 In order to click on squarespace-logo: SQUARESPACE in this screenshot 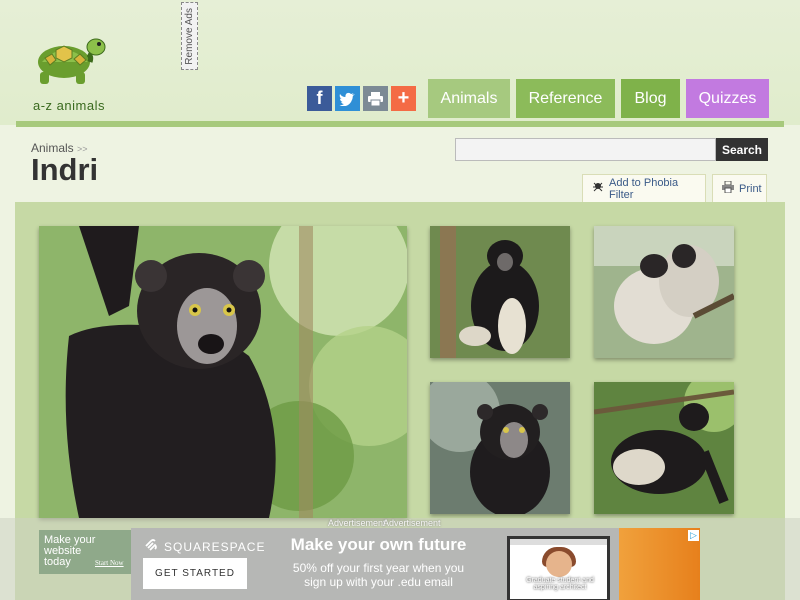, I will do `click(204, 546)`.